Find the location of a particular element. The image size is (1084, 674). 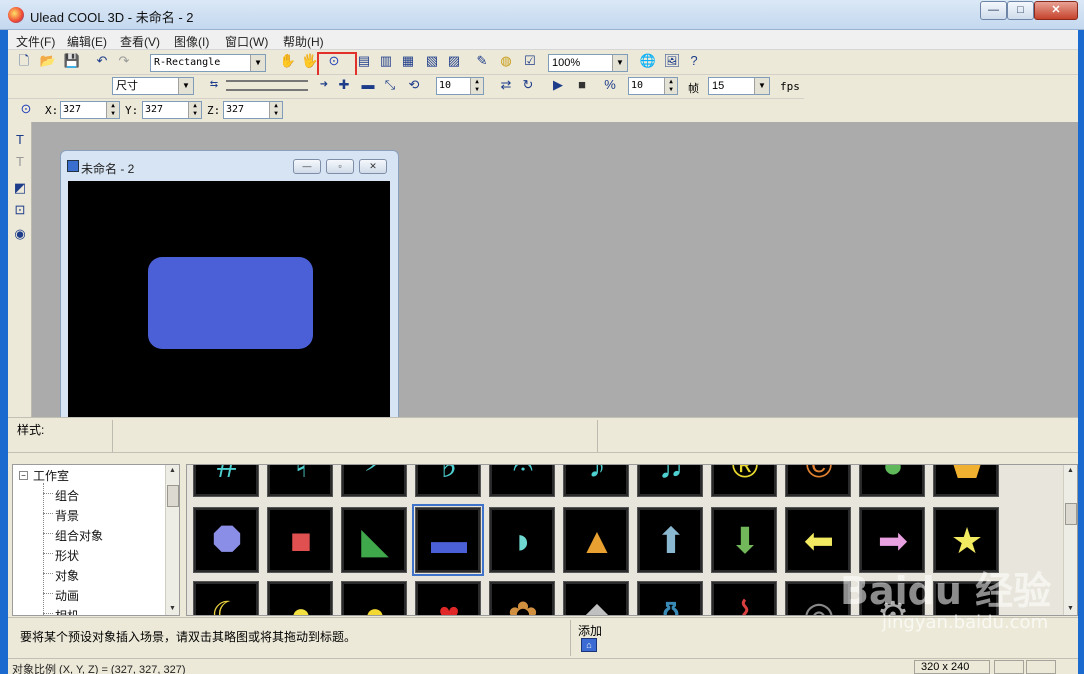

thumbnail-item: 𝄢 is located at coordinates (374, 481).